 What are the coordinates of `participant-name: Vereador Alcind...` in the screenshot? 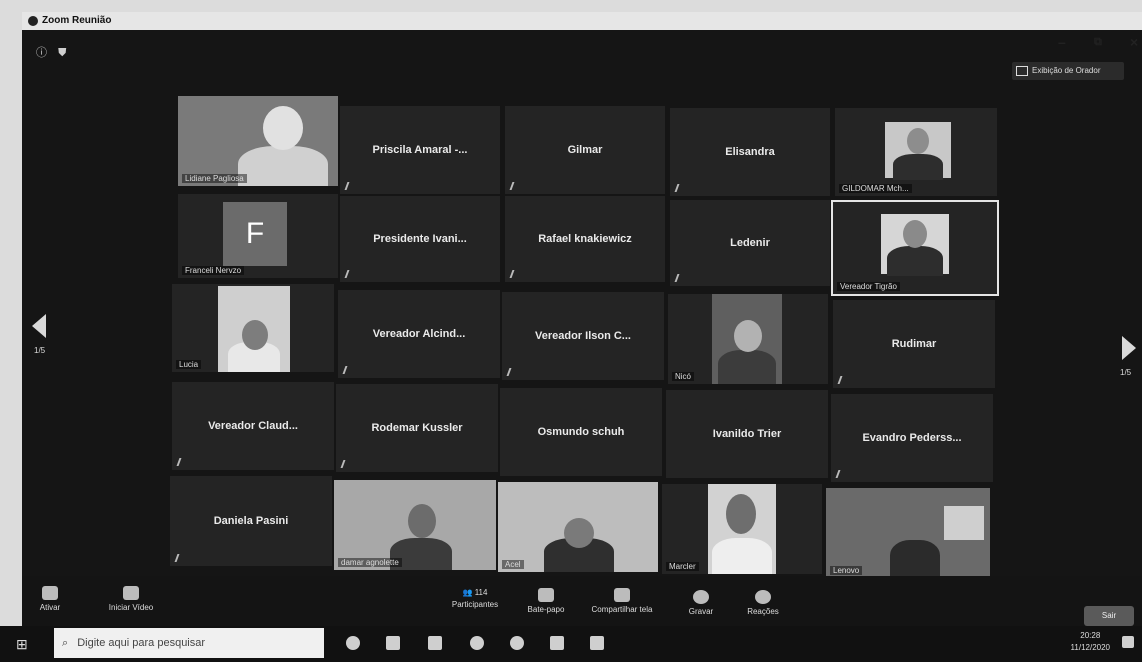 It's located at (419, 334).